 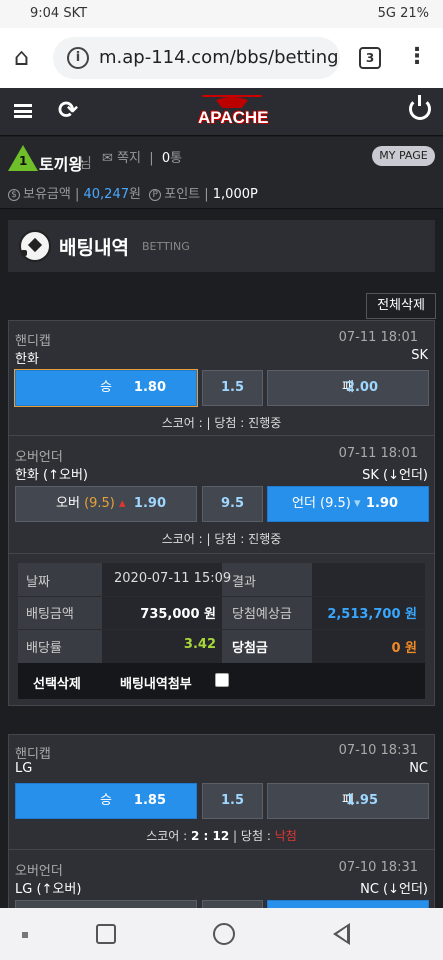 What do you see at coordinates (357, 503) in the screenshot?
I see `arrow-down-icon: ▾` at bounding box center [357, 503].